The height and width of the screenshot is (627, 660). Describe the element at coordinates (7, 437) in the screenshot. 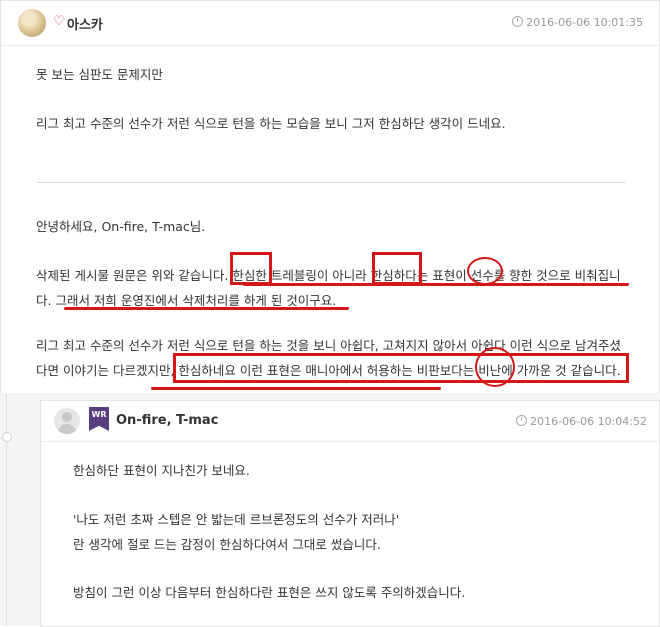

I see `thread-node-icon` at that location.